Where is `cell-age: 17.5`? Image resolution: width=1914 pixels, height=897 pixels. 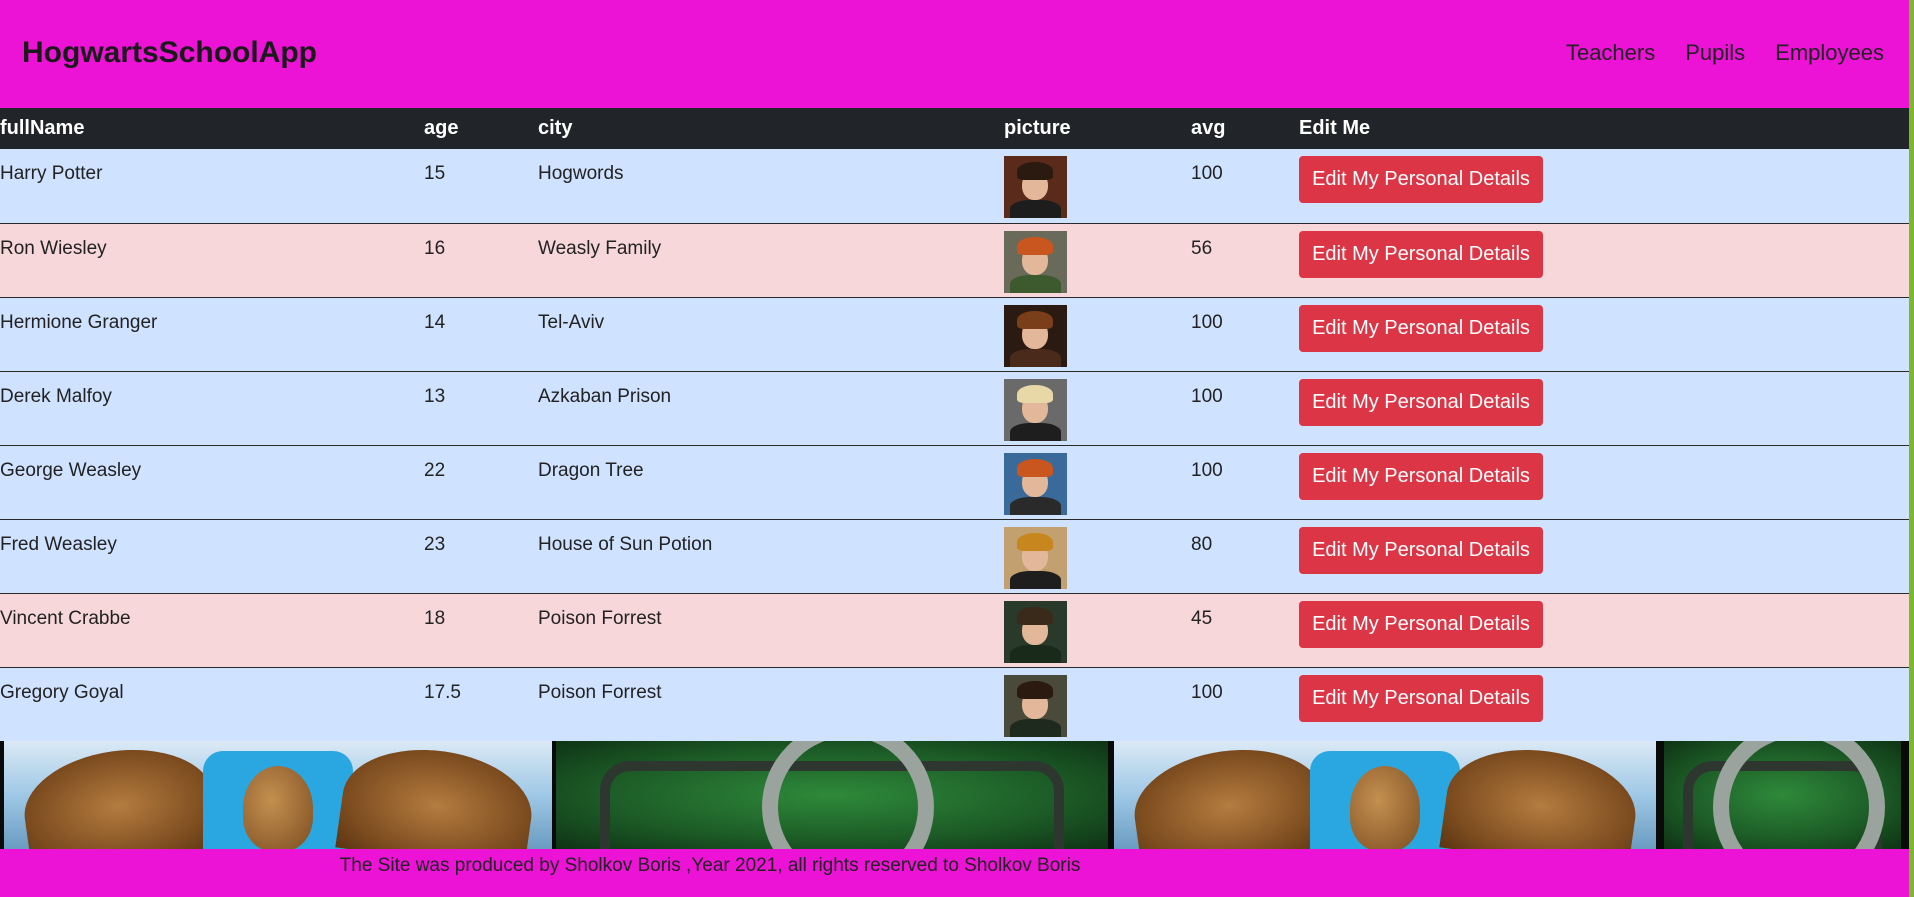 cell-age: 17.5 is located at coordinates (442, 692).